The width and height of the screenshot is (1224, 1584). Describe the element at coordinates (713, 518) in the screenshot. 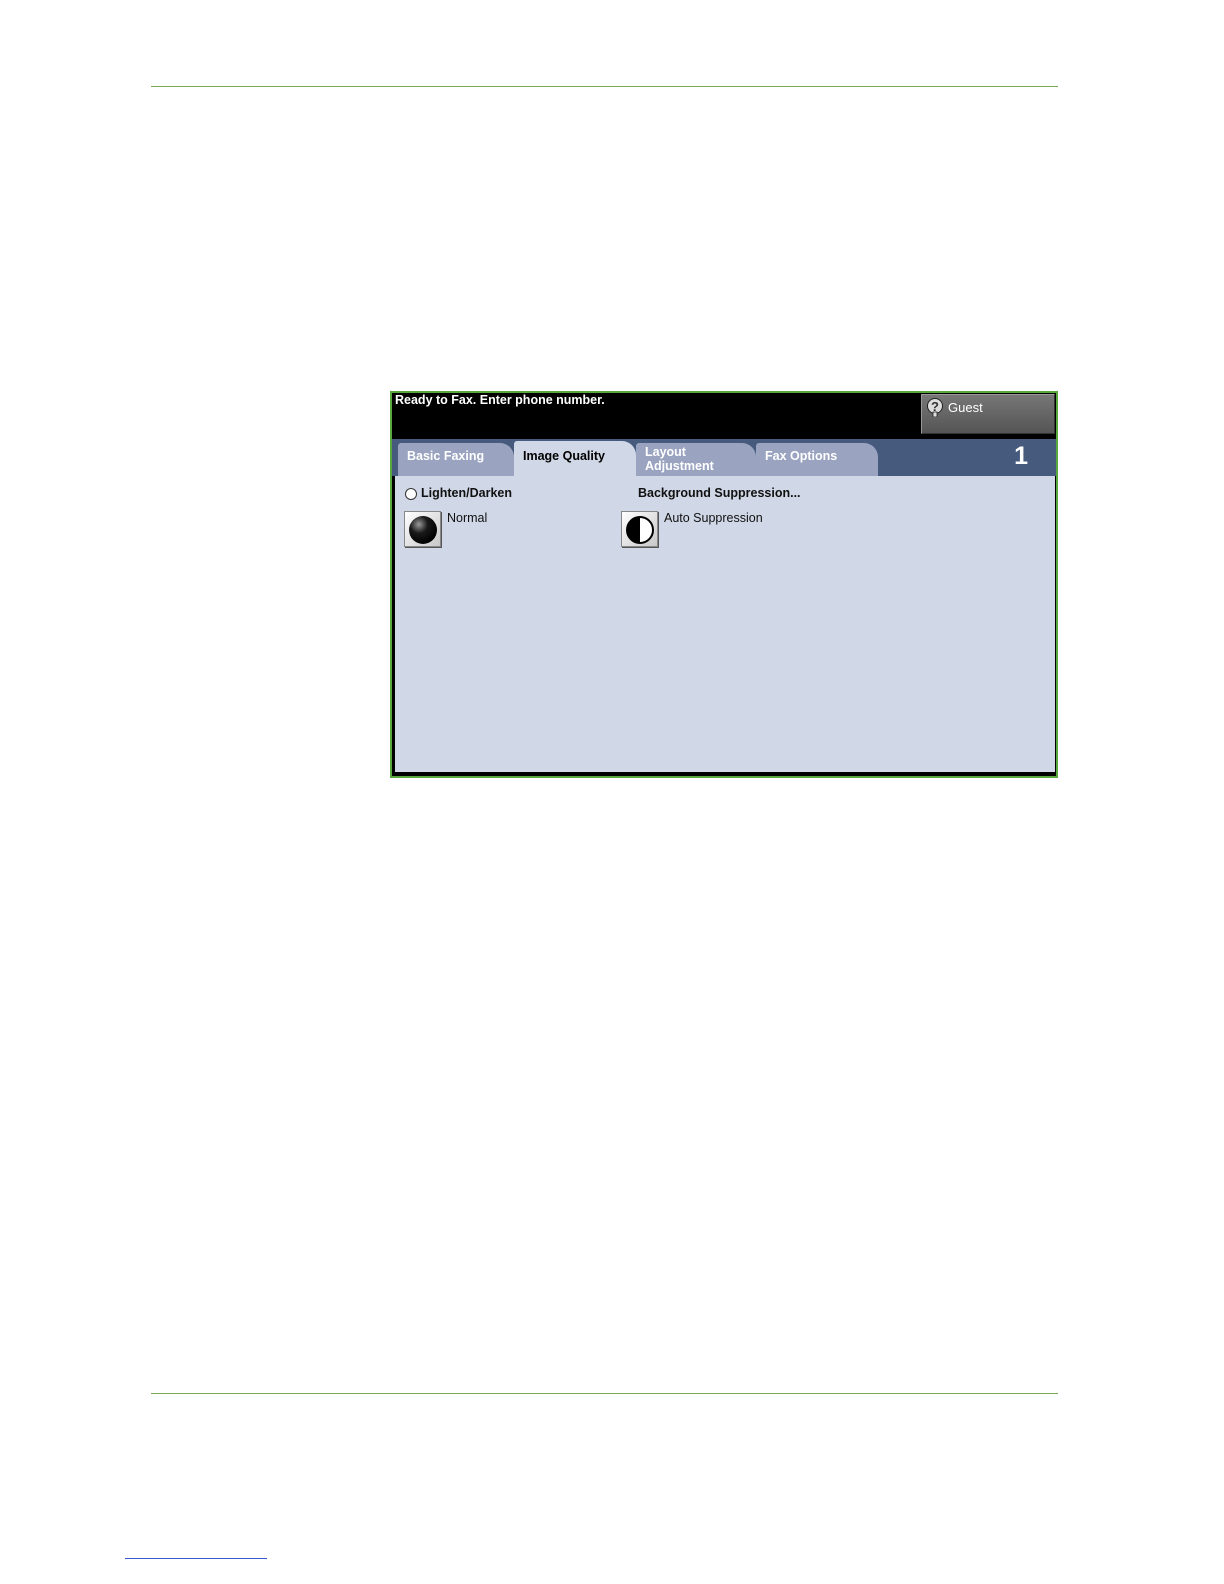

I see `background-suppression-value: Auto Suppression` at that location.